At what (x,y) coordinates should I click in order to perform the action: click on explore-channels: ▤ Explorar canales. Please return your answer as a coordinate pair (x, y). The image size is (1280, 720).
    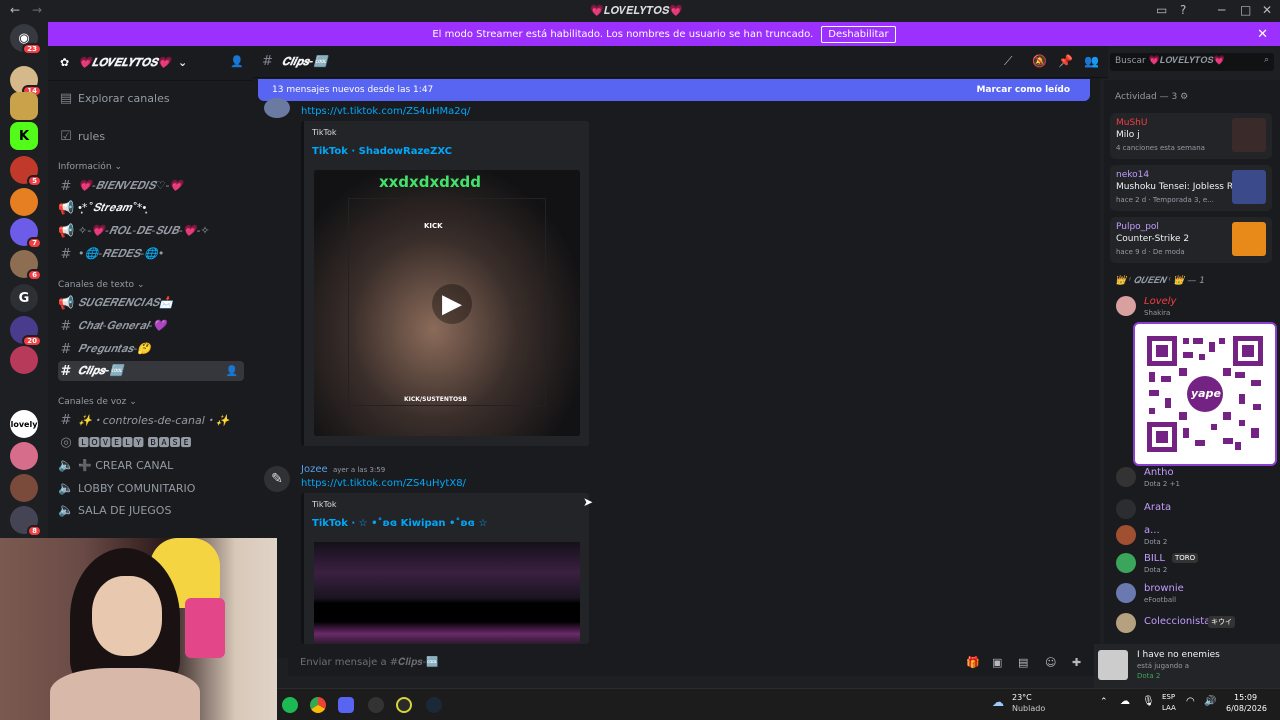
    Looking at the image, I should click on (151, 98).